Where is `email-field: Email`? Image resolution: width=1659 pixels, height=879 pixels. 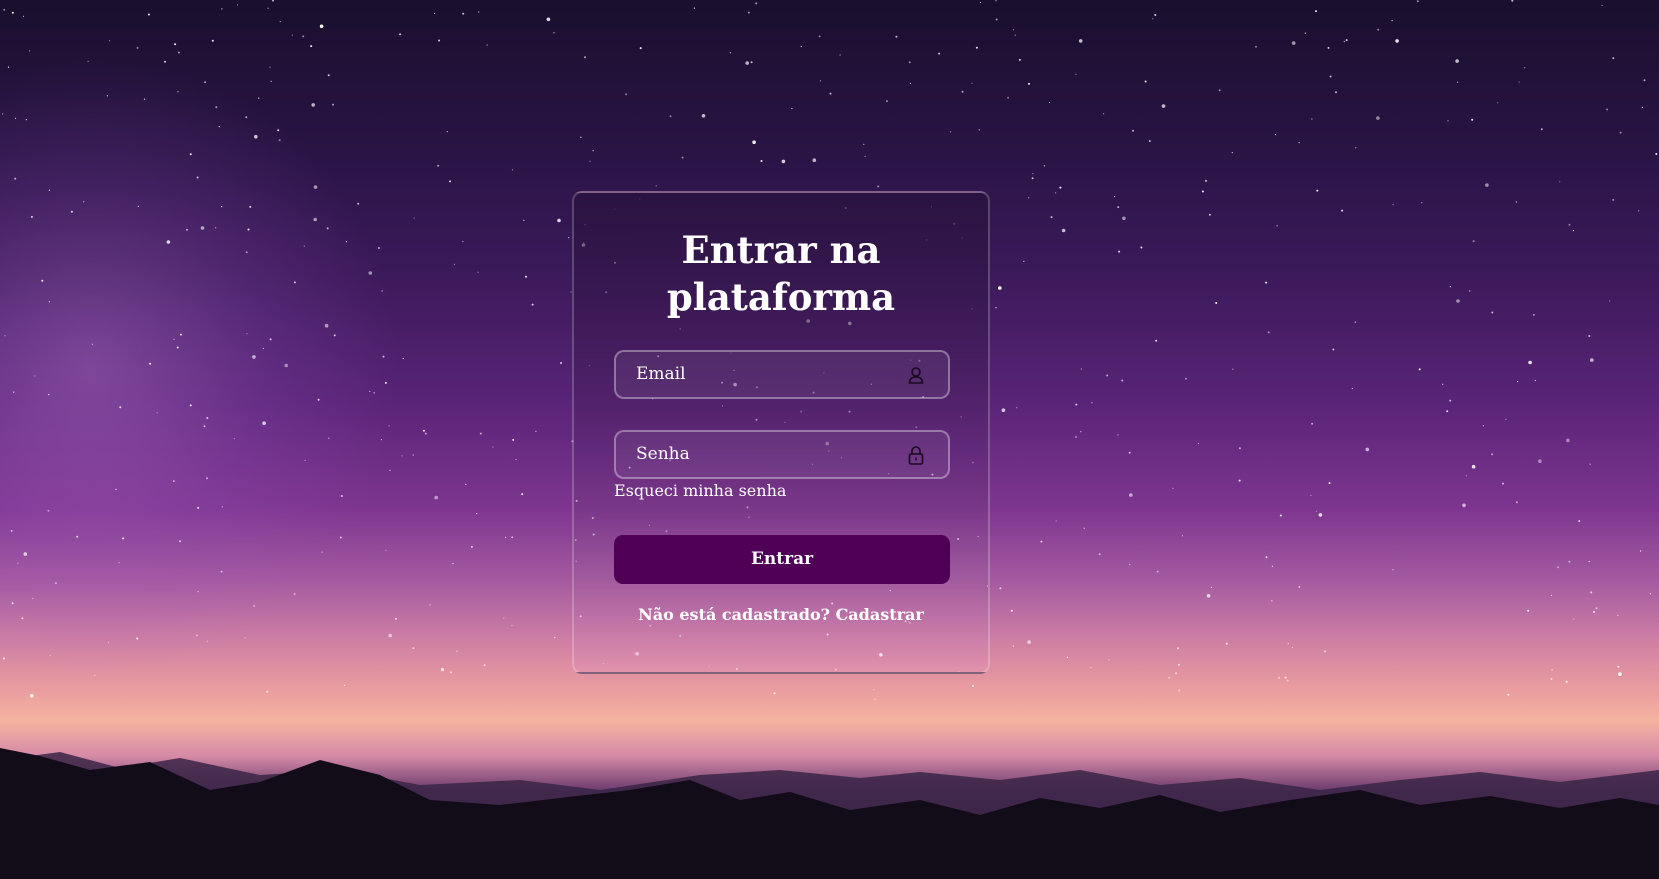
email-field: Email is located at coordinates (782, 374).